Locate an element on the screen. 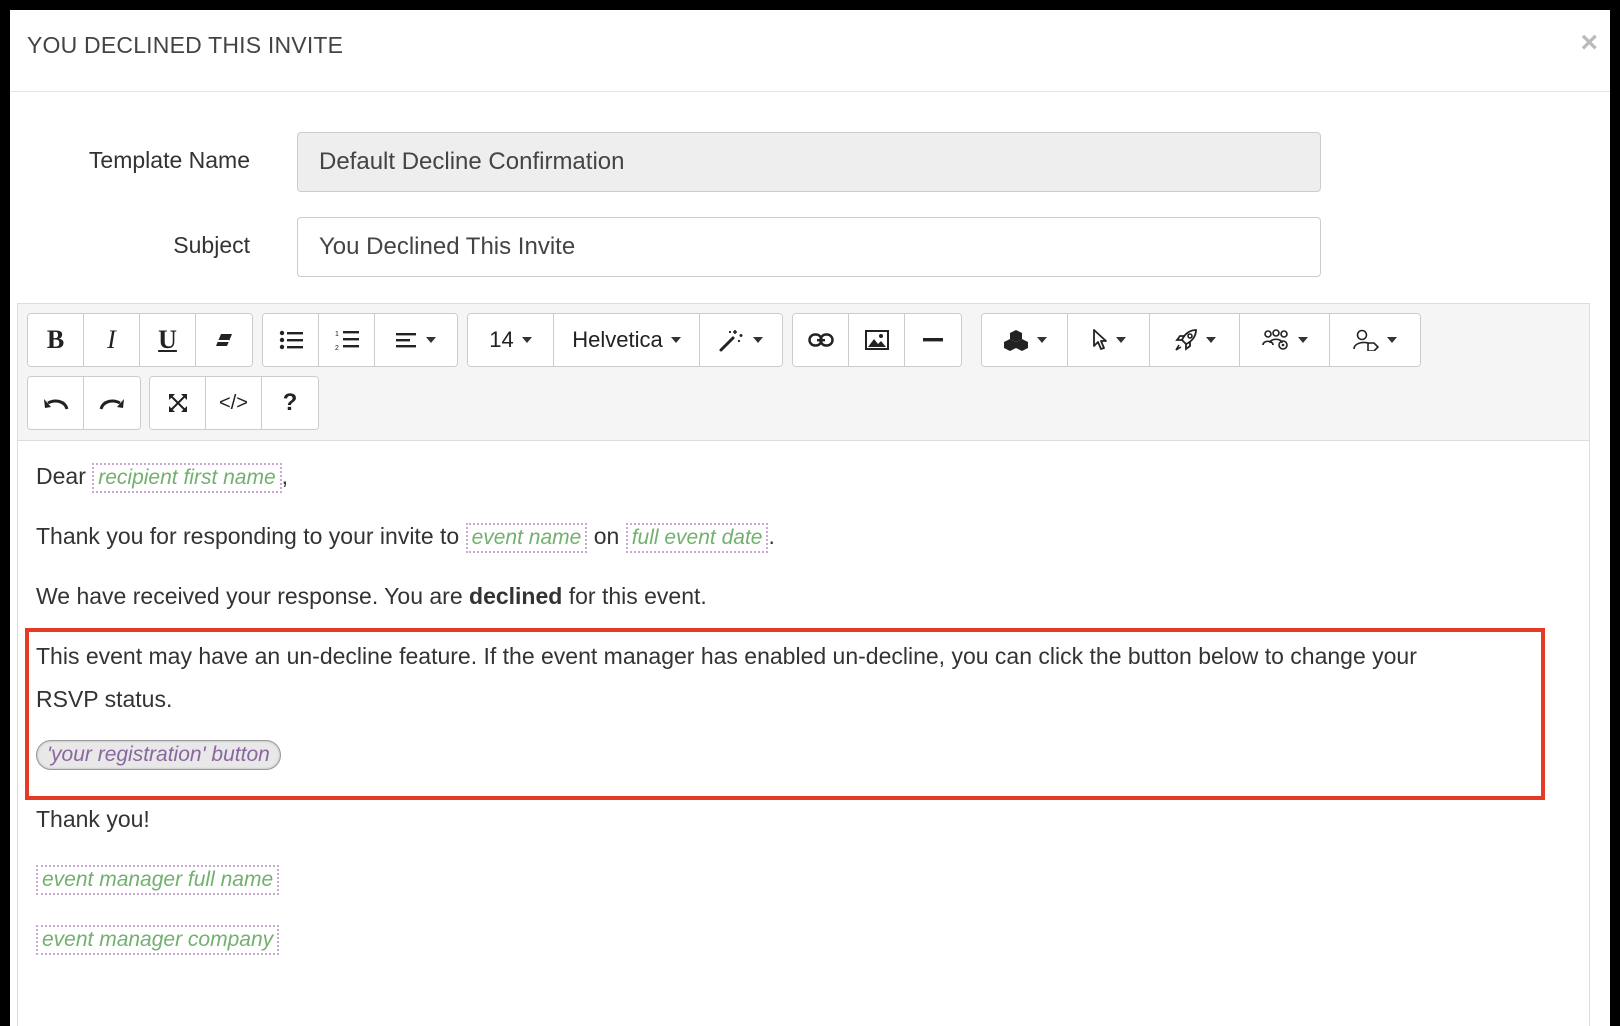 This screenshot has width=1620, height=1026. unordered-list-button is located at coordinates (291, 340).